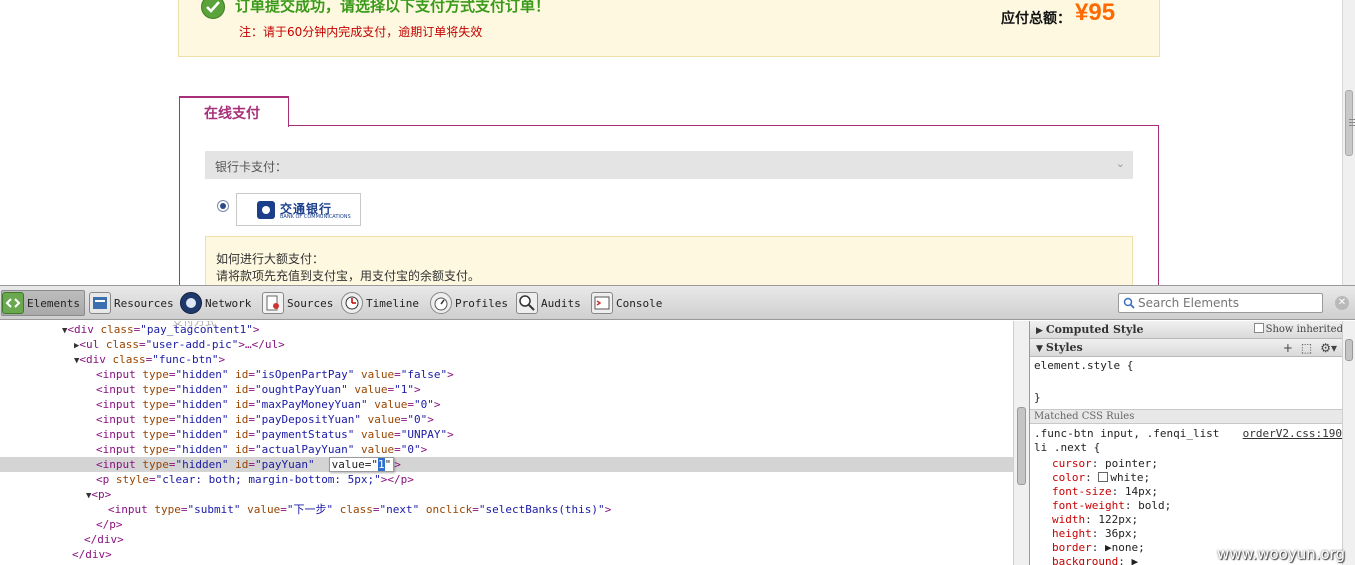  Describe the element at coordinates (1021, 446) in the screenshot. I see `dom-tree-scrollbar-thumb` at that location.